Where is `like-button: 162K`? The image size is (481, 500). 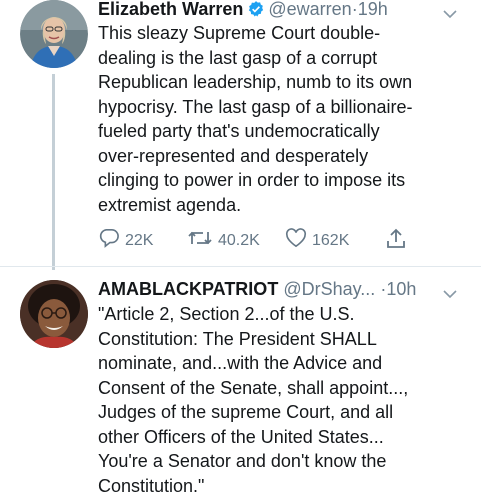
like-button: 162K is located at coordinates (317, 240).